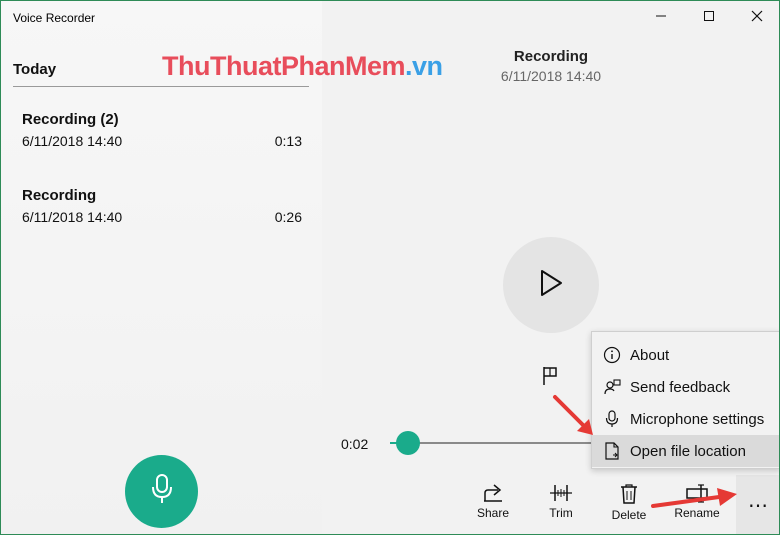 The image size is (780, 535). I want to click on rename-icon, so click(697, 493).